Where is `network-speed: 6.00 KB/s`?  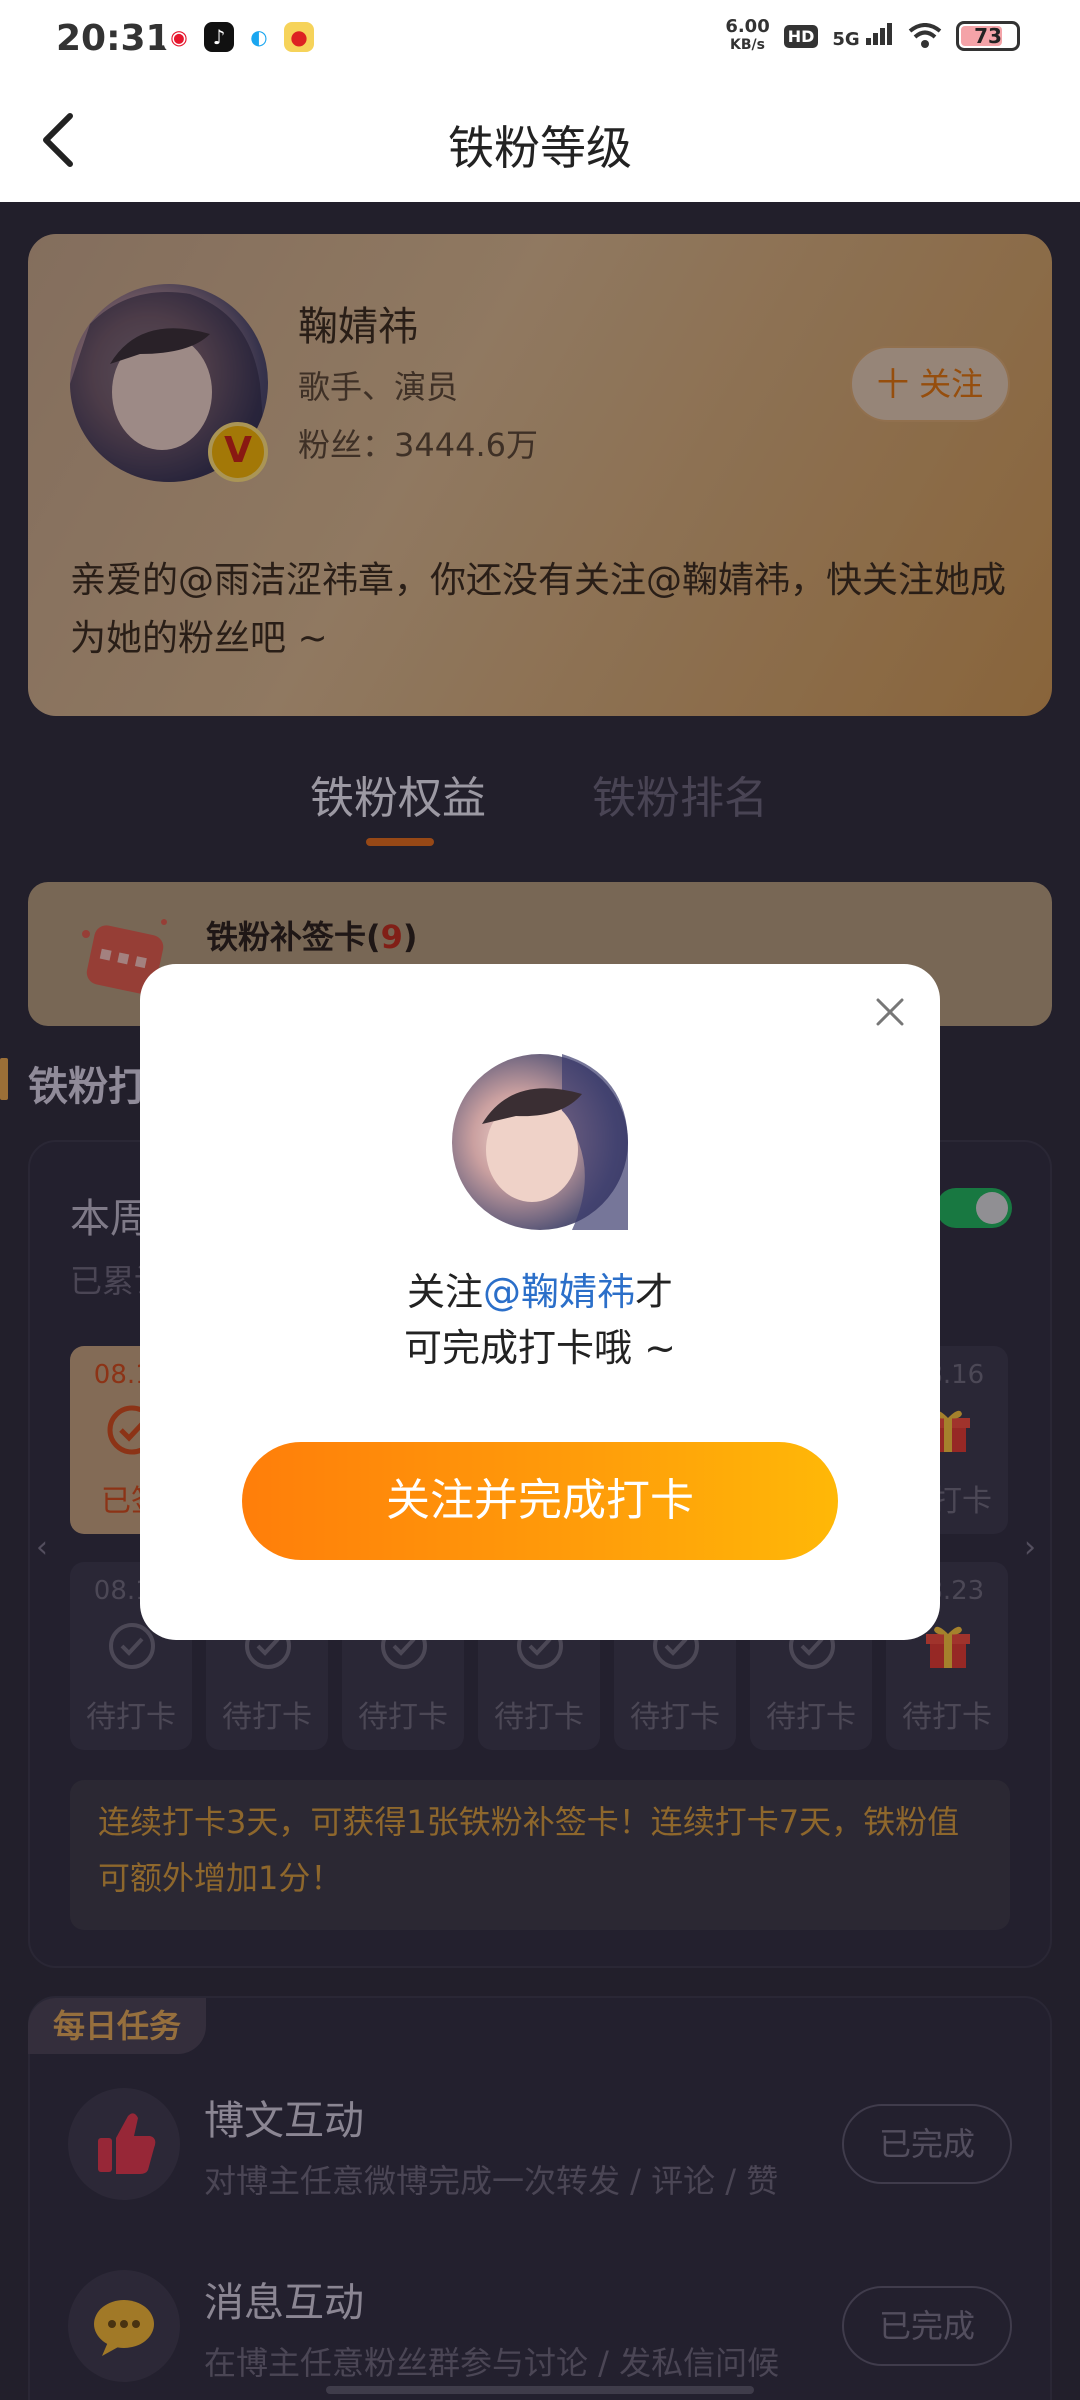 network-speed: 6.00 KB/s is located at coordinates (747, 36).